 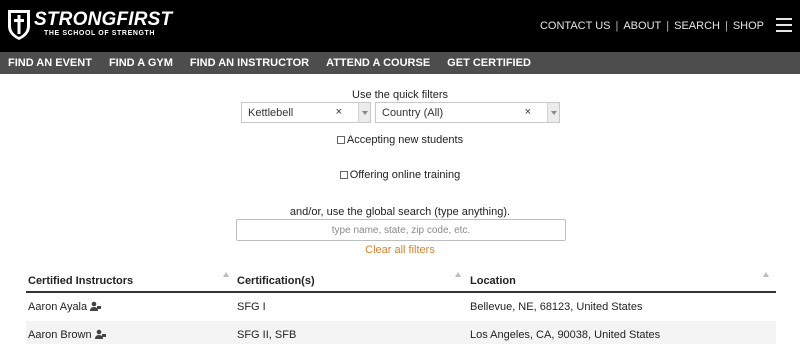 I want to click on contact-us-link: CONTACT US, so click(x=575, y=26).